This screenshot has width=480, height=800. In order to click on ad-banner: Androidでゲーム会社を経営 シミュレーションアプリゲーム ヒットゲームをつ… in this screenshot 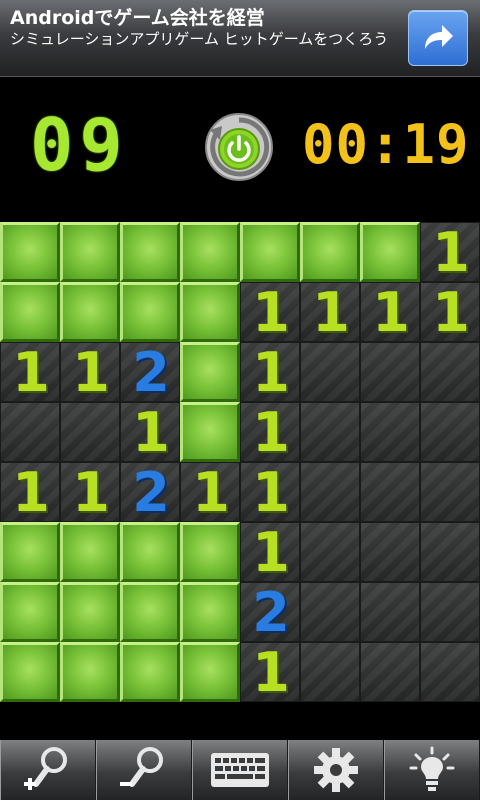, I will do `click(240, 38)`.